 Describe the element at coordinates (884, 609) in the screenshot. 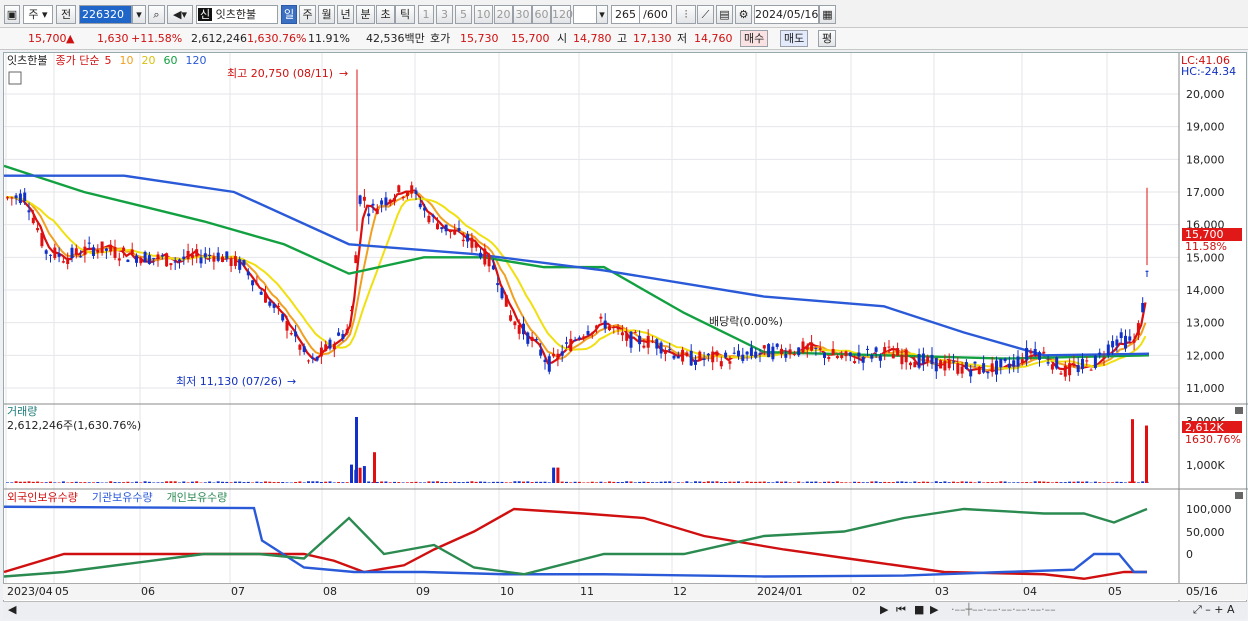

I see `scroll-right-icon: ▶` at that location.